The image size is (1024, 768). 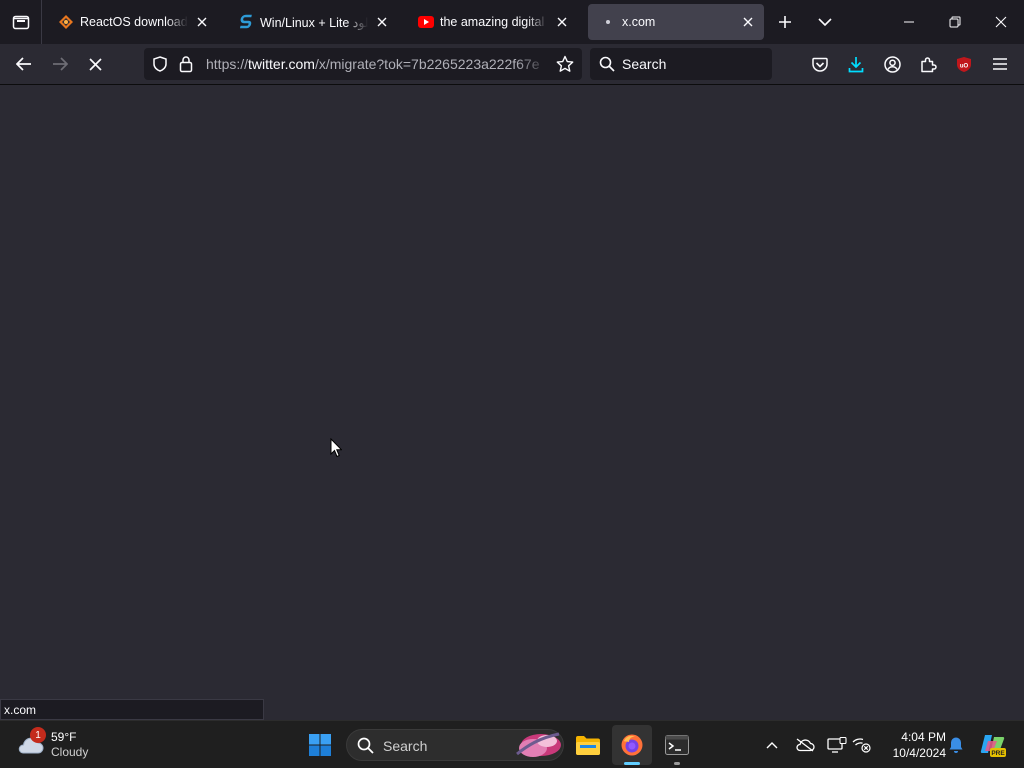 I want to click on tab-title: x.com, so click(x=639, y=22).